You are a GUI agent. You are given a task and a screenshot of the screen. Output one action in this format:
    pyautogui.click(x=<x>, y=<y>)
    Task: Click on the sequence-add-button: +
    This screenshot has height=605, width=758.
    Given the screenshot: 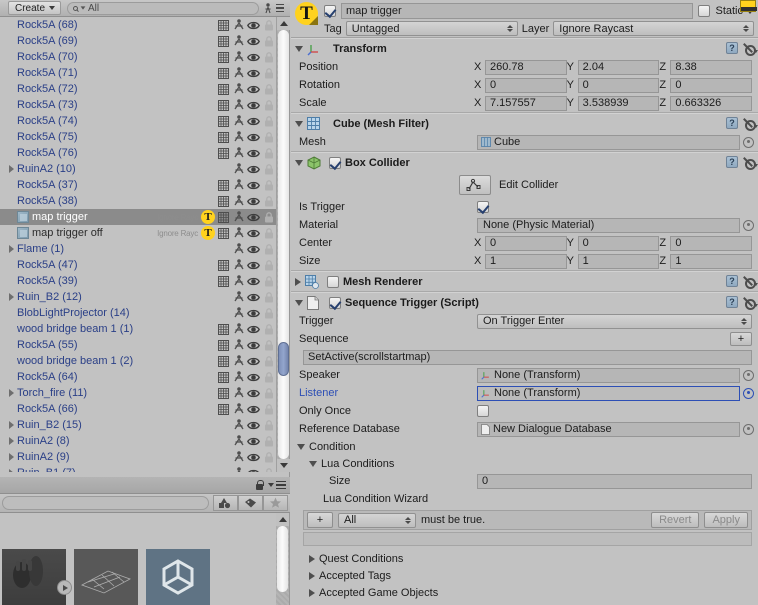 What is the action you would take?
    pyautogui.click(x=741, y=339)
    